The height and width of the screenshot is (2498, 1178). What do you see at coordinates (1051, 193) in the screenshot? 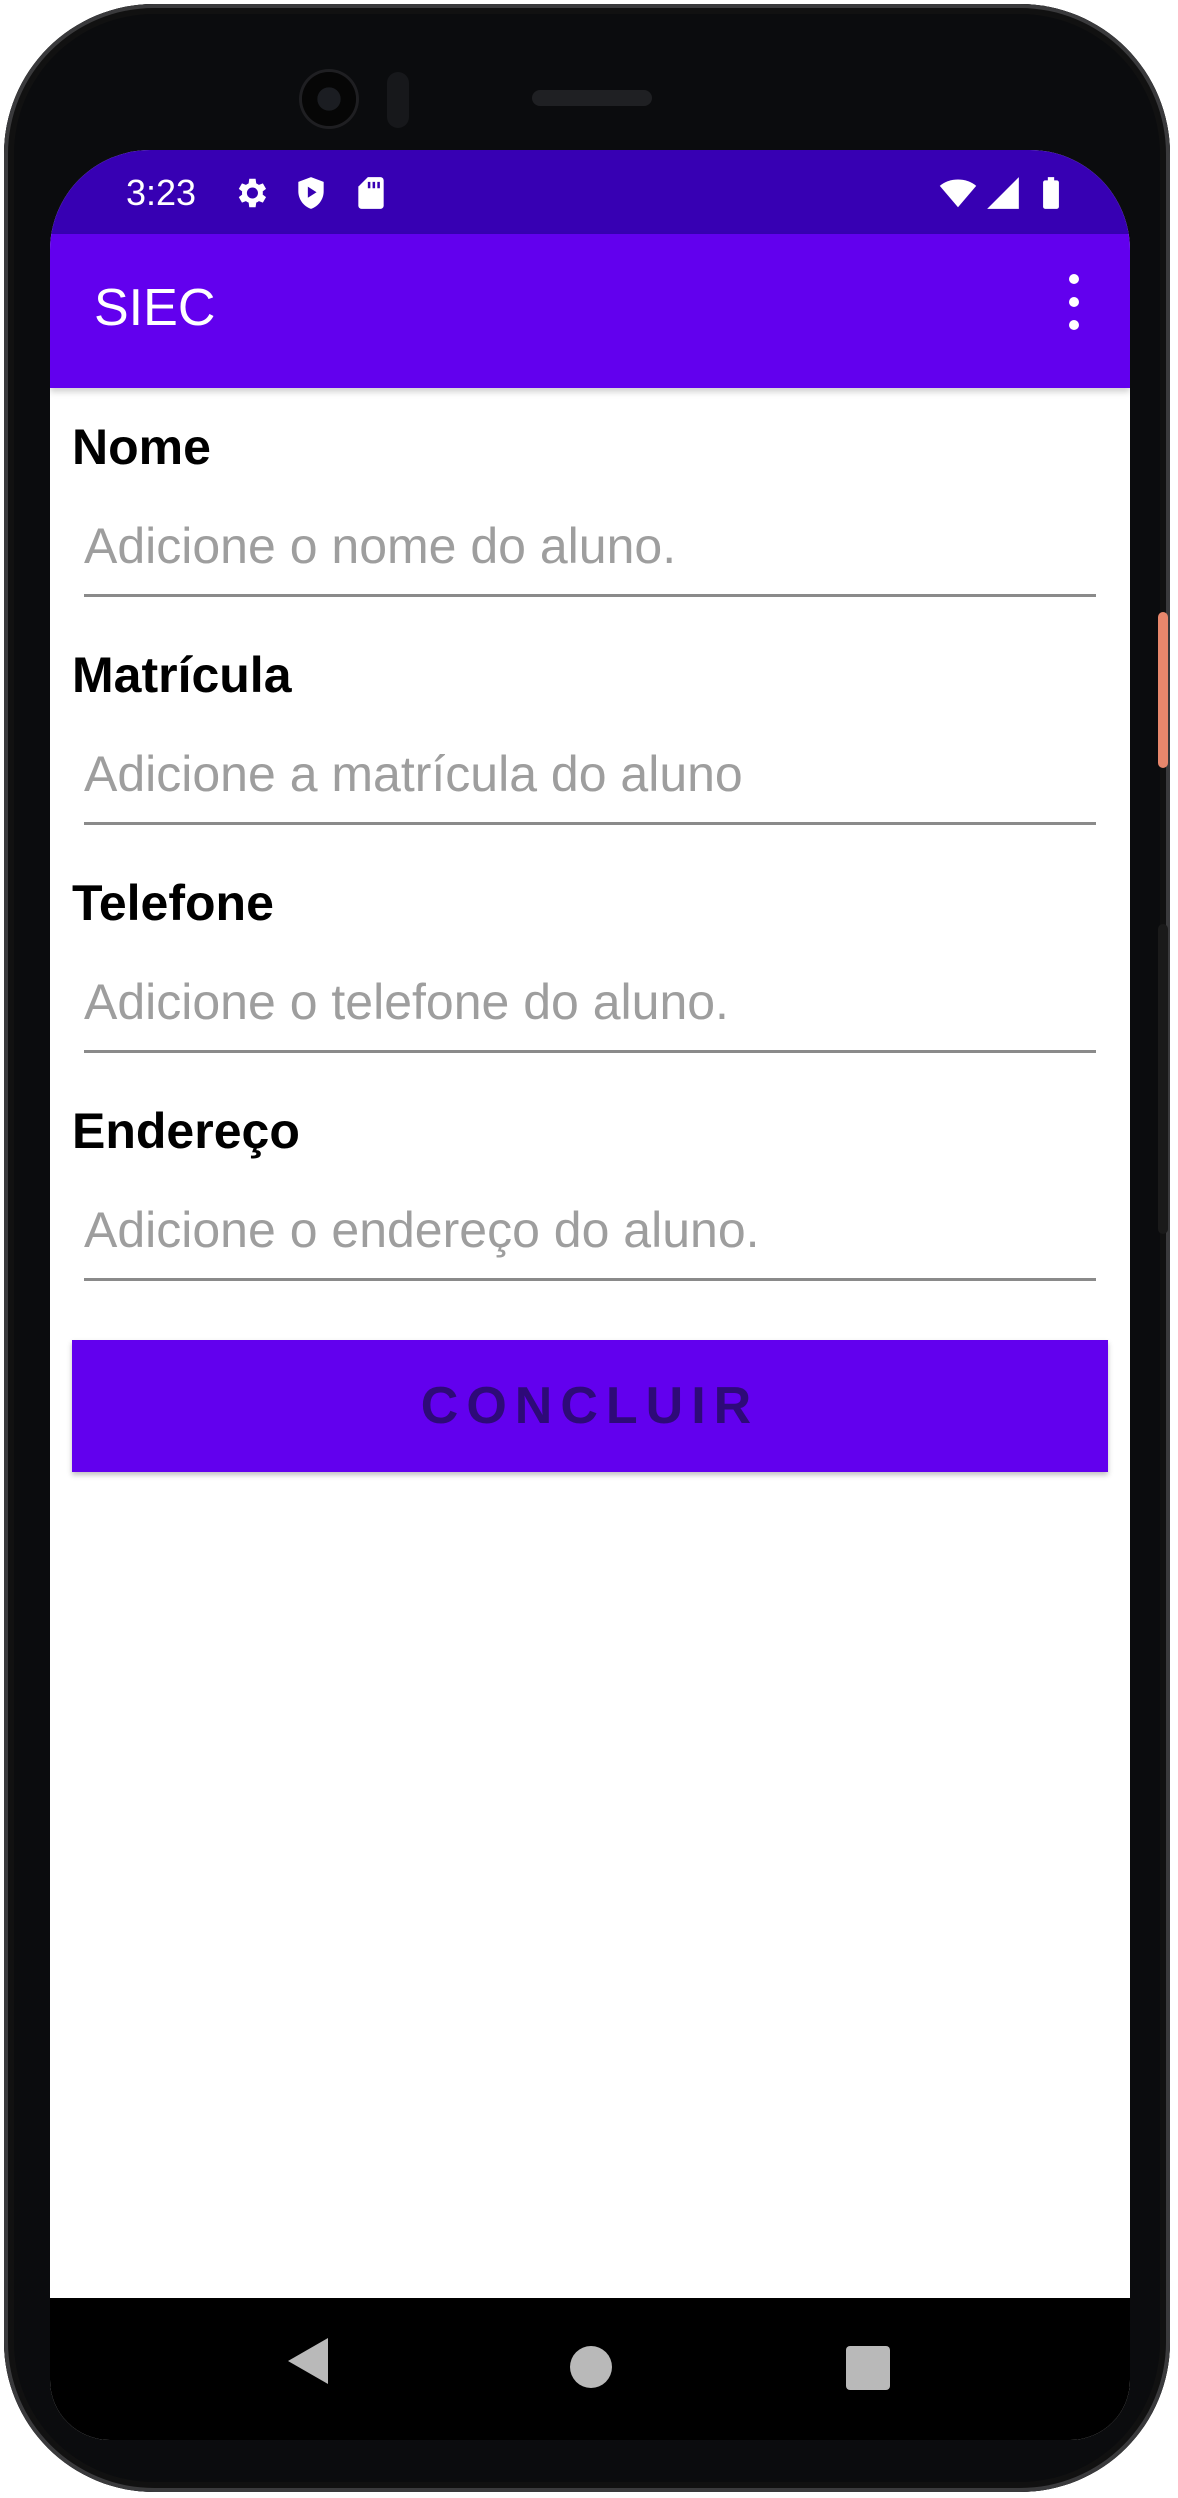
I see `battery-icon` at bounding box center [1051, 193].